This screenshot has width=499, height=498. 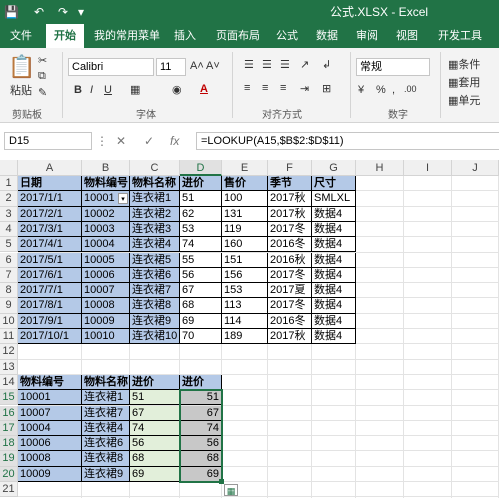 I want to click on tab-insert: 插入, so click(x=185, y=36).